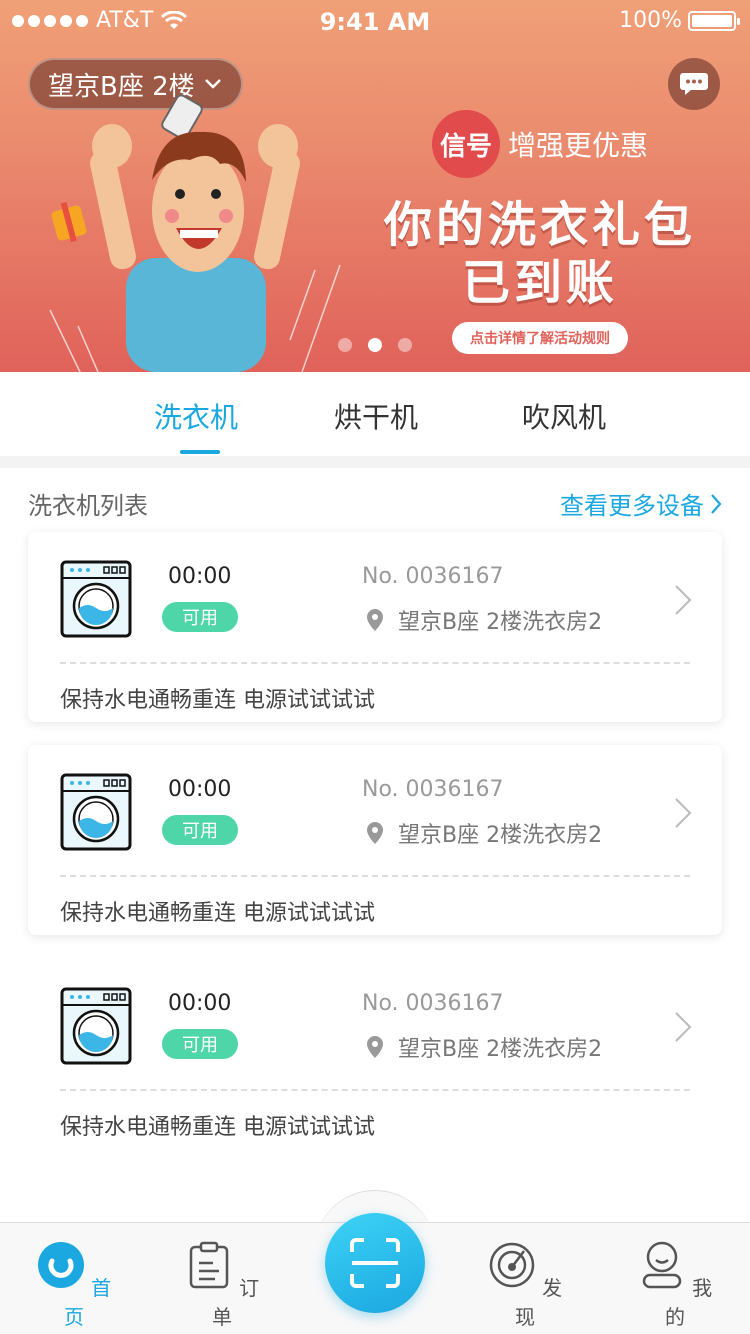 This screenshot has height=1334, width=750. I want to click on promo-text: 信号 增强更优惠 你的洗衣礼包 已到账 点击详情了解活动规则, so click(540, 232).